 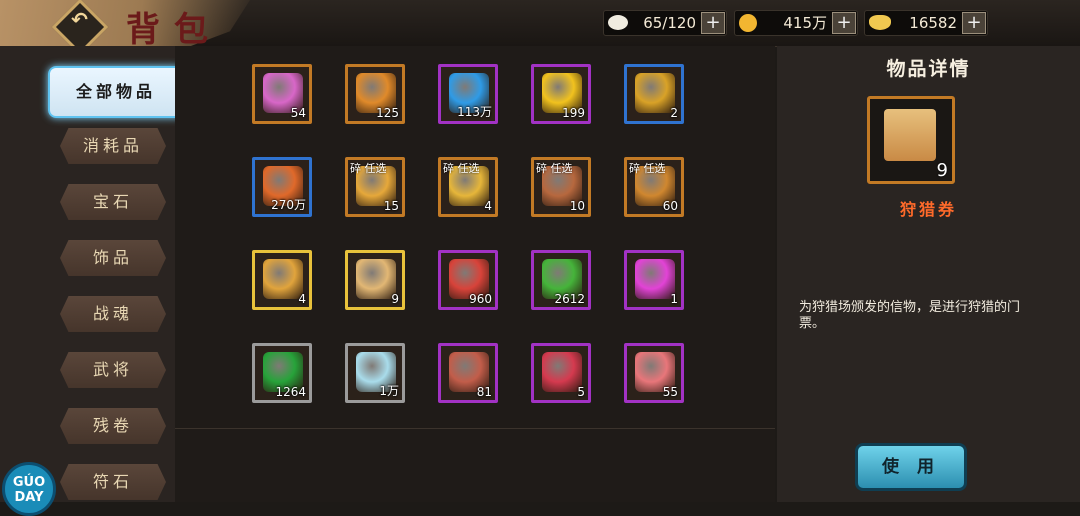 What do you see at coordinates (674, 299) in the screenshot?
I see `item-count: 1` at bounding box center [674, 299].